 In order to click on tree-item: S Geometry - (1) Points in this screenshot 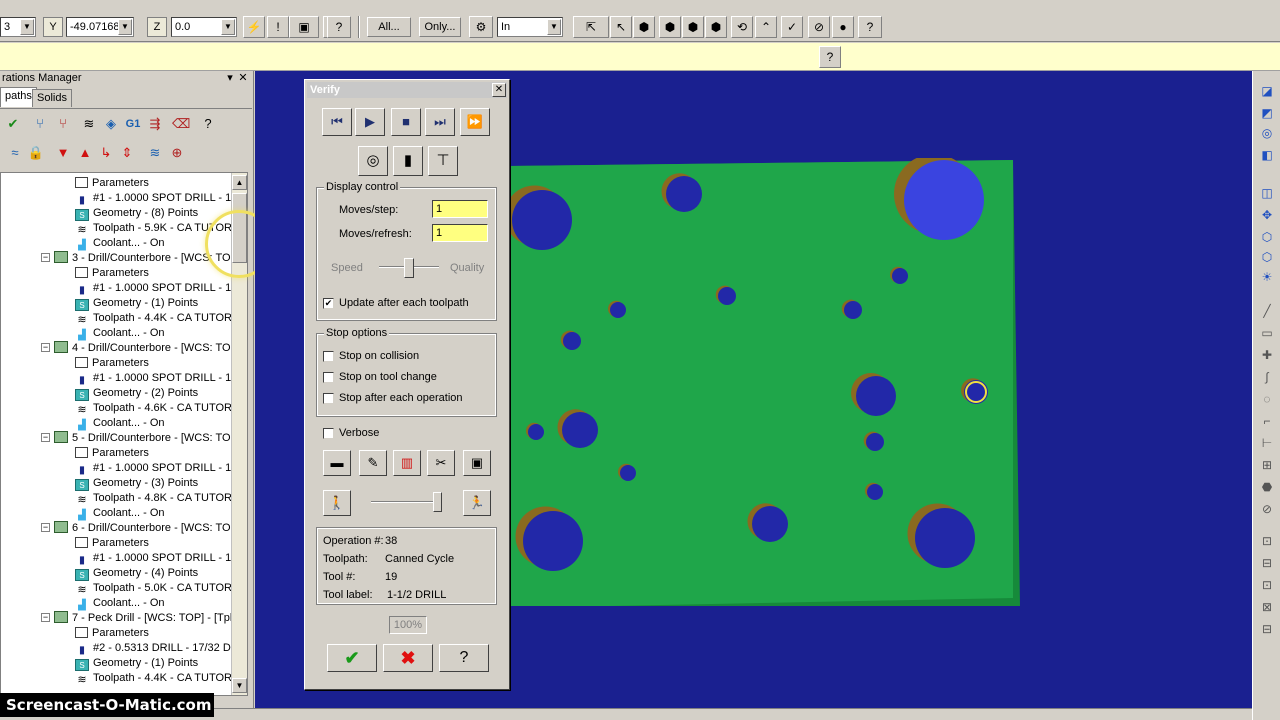, I will do `click(136, 663)`.